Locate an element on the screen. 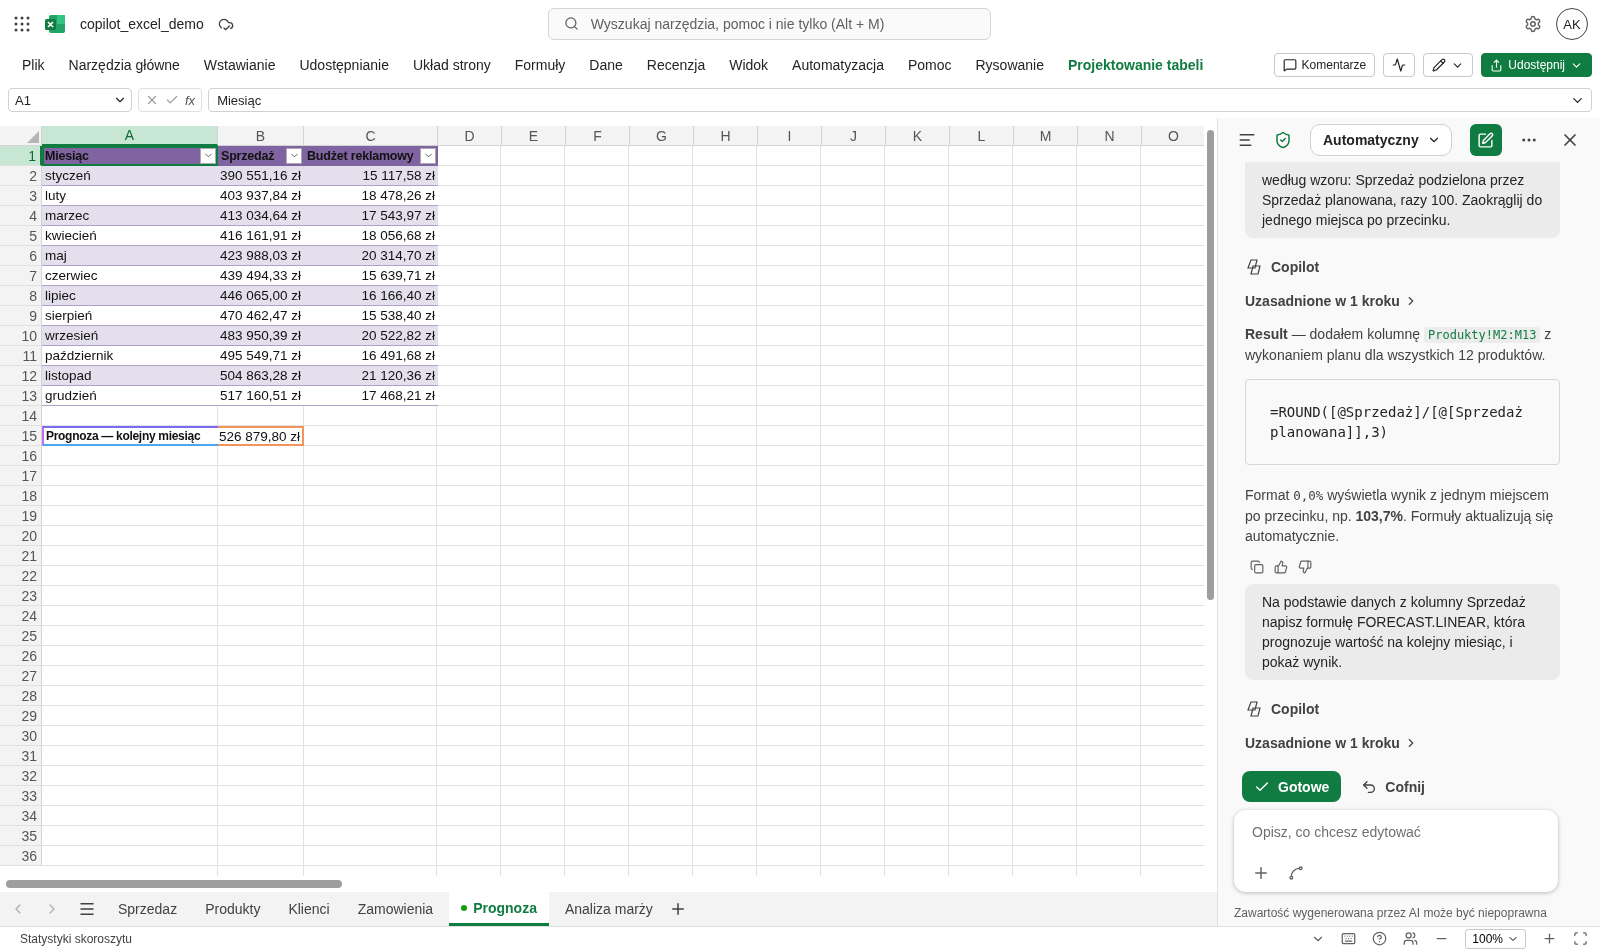 This screenshot has width=1600, height=950. prompt-box: Opisz, co chcesz edytować is located at coordinates (1396, 851).